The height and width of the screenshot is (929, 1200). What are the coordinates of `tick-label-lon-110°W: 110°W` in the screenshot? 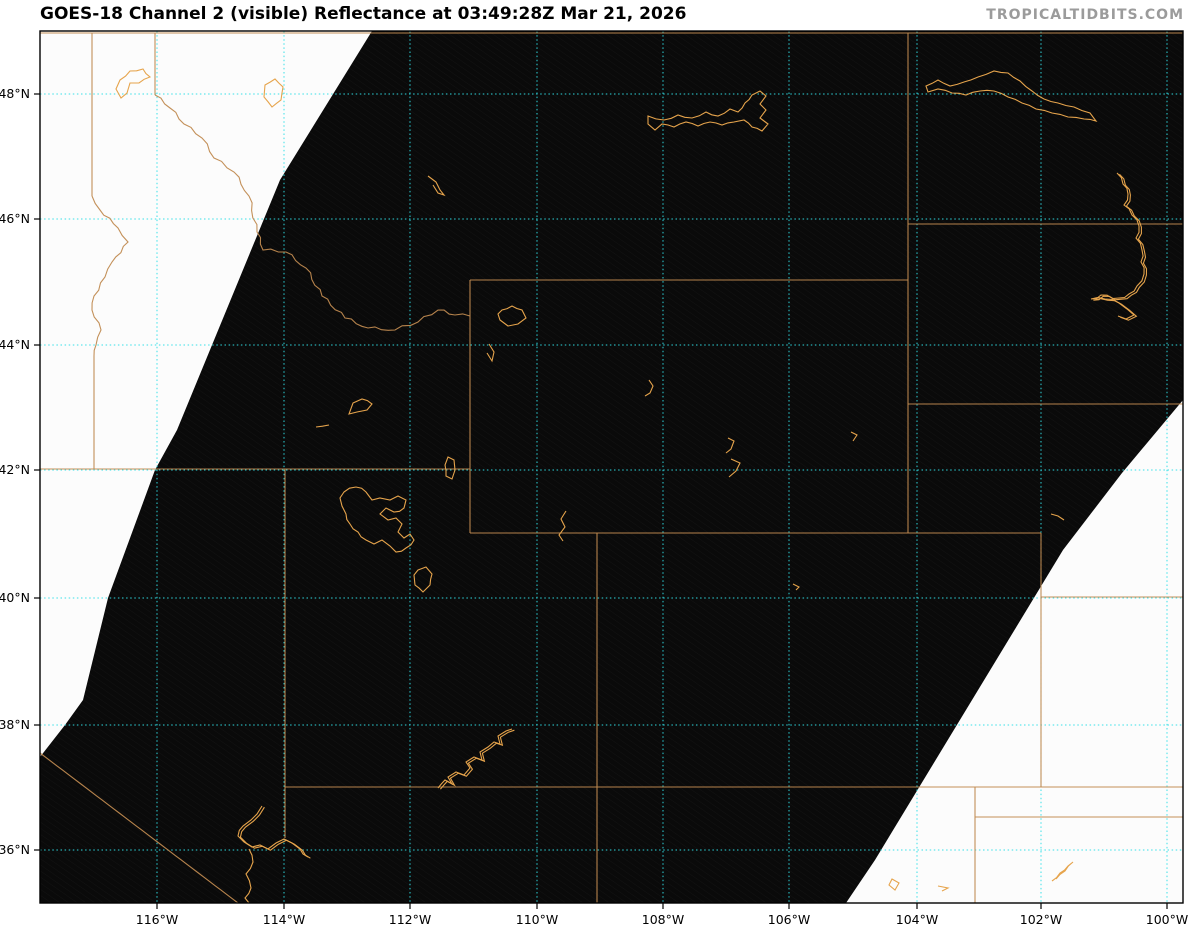 It's located at (537, 919).